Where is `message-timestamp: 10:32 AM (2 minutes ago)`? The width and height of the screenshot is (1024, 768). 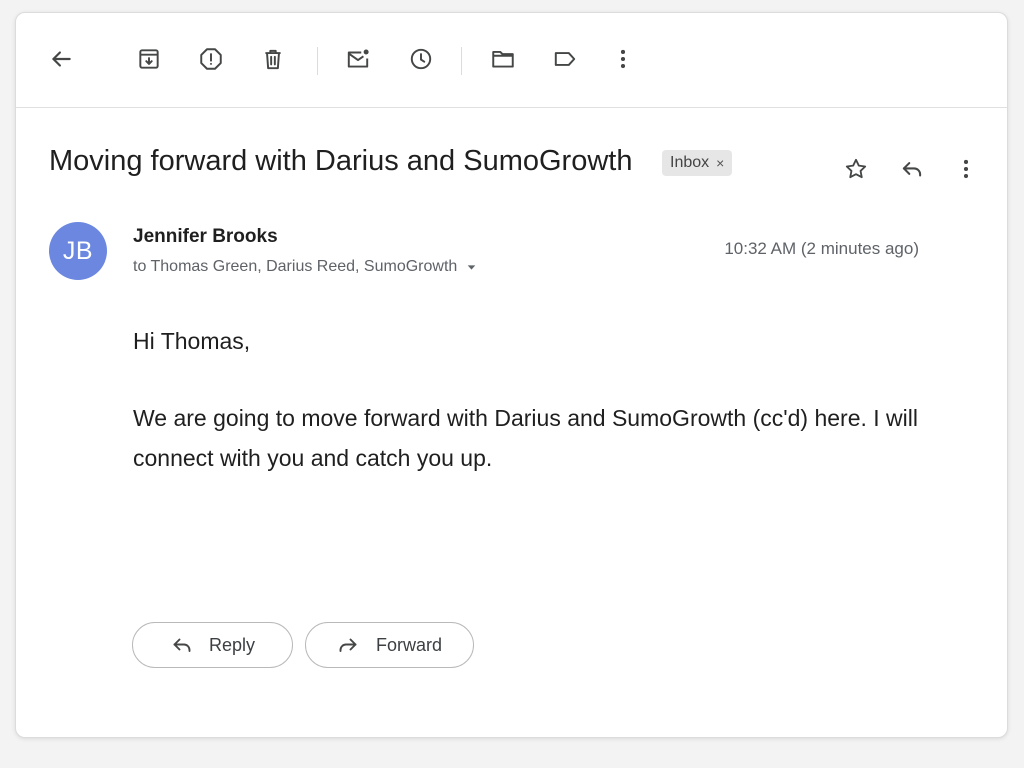 message-timestamp: 10:32 AM (2 minutes ago) is located at coordinates (821, 248).